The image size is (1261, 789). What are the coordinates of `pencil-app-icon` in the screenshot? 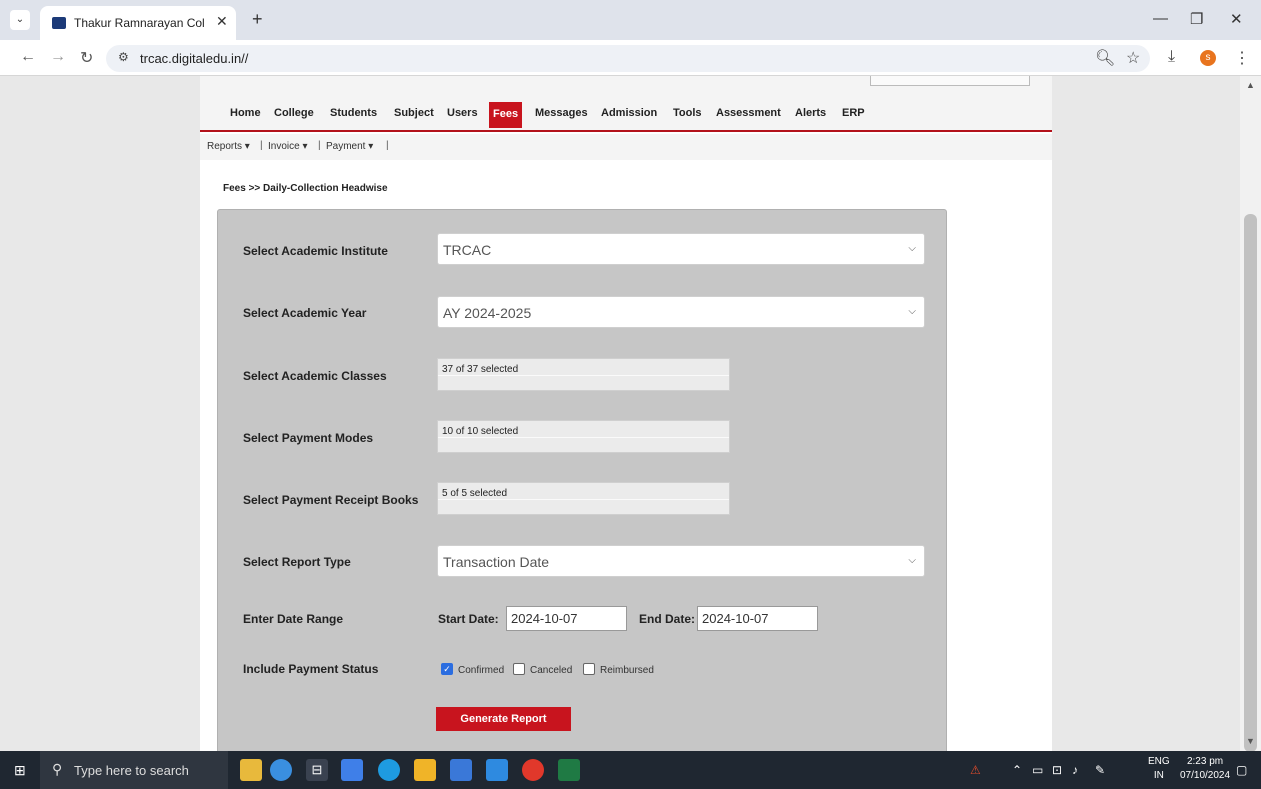 It's located at (251, 770).